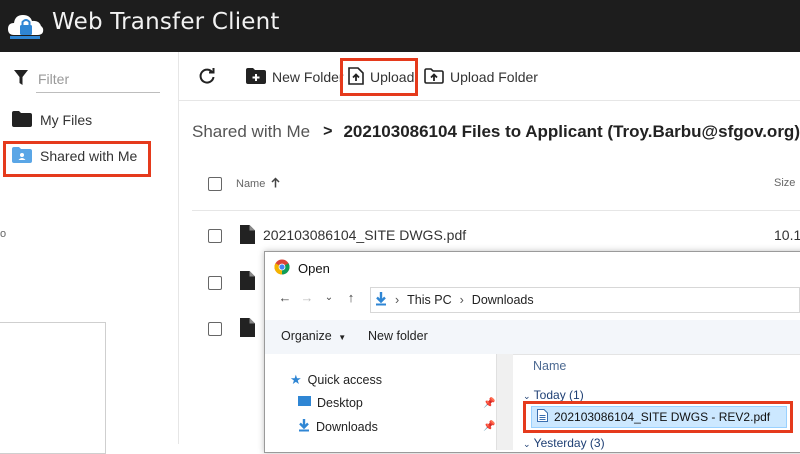  What do you see at coordinates (549, 366) in the screenshot?
I see `file-list-column-name: Name` at bounding box center [549, 366].